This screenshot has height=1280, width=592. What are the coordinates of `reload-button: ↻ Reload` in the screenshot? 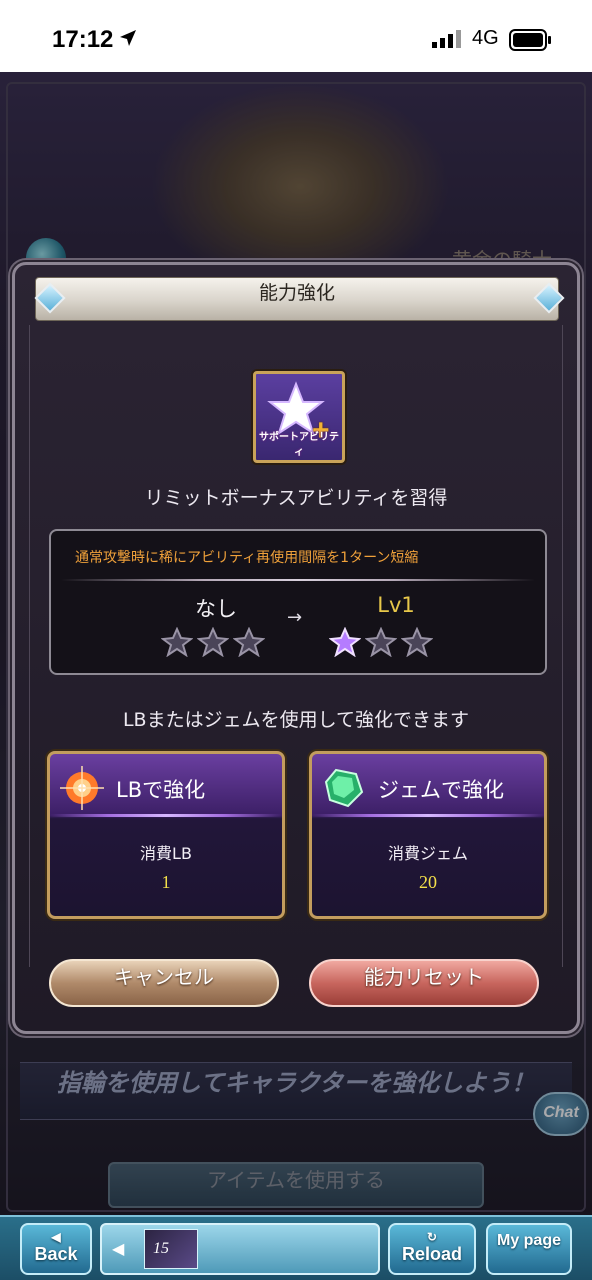 It's located at (432, 1249).